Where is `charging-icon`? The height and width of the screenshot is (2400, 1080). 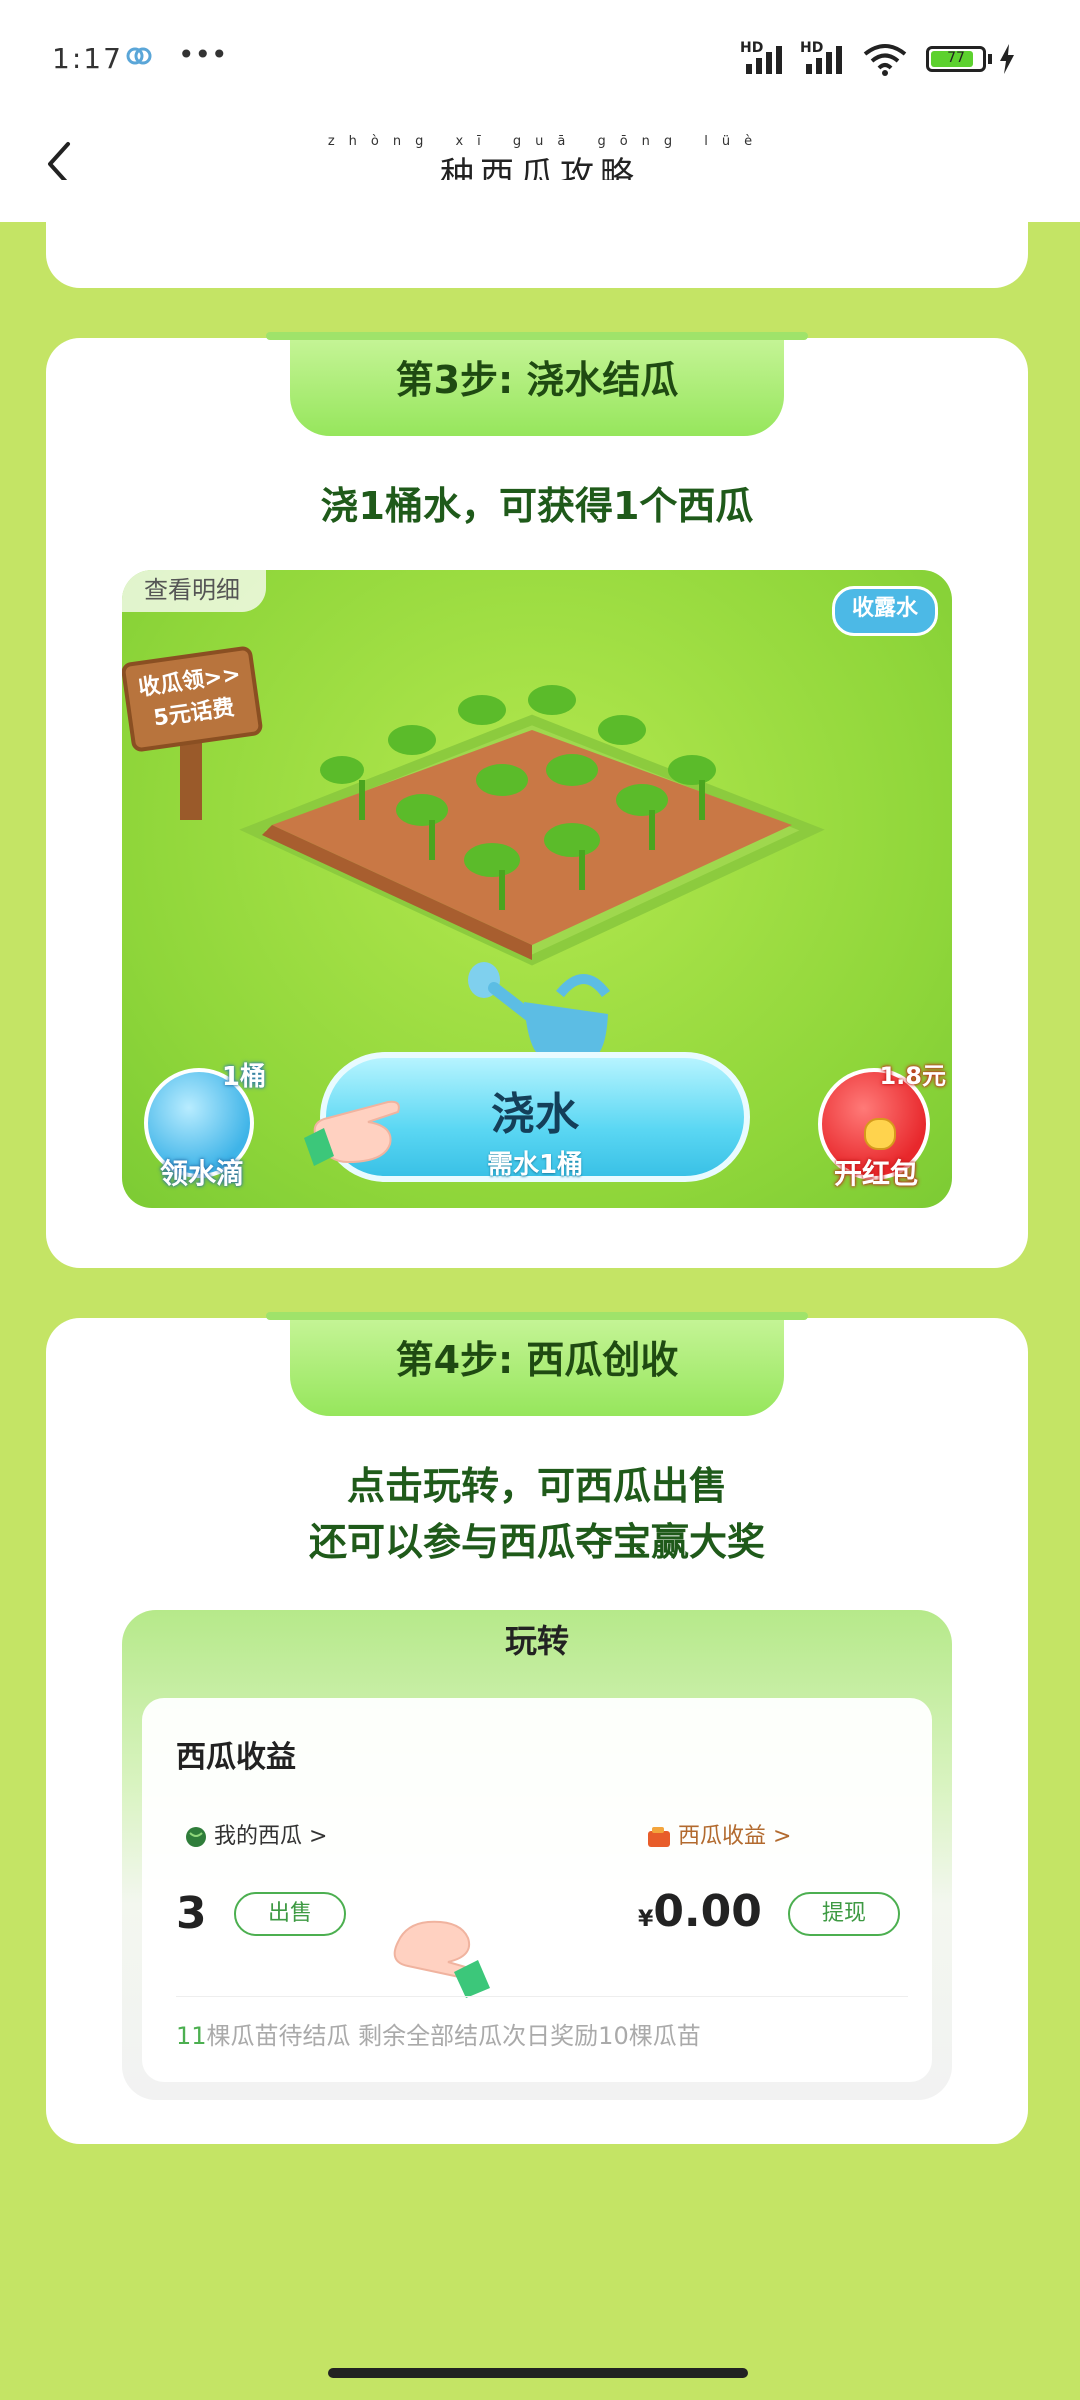
charging-icon is located at coordinates (1007, 59).